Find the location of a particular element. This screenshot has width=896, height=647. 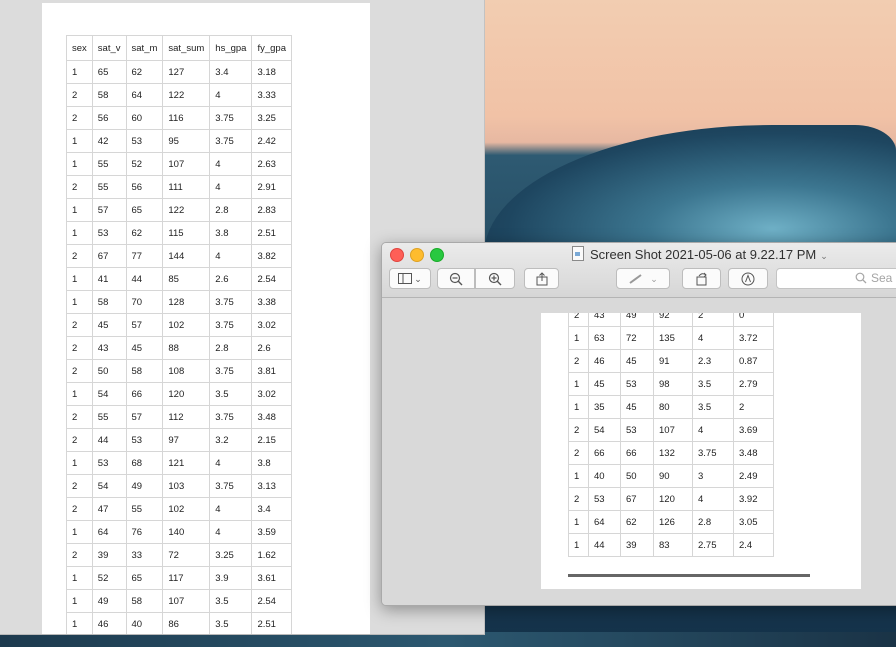

table-cell: 2.3 is located at coordinates (713, 361).